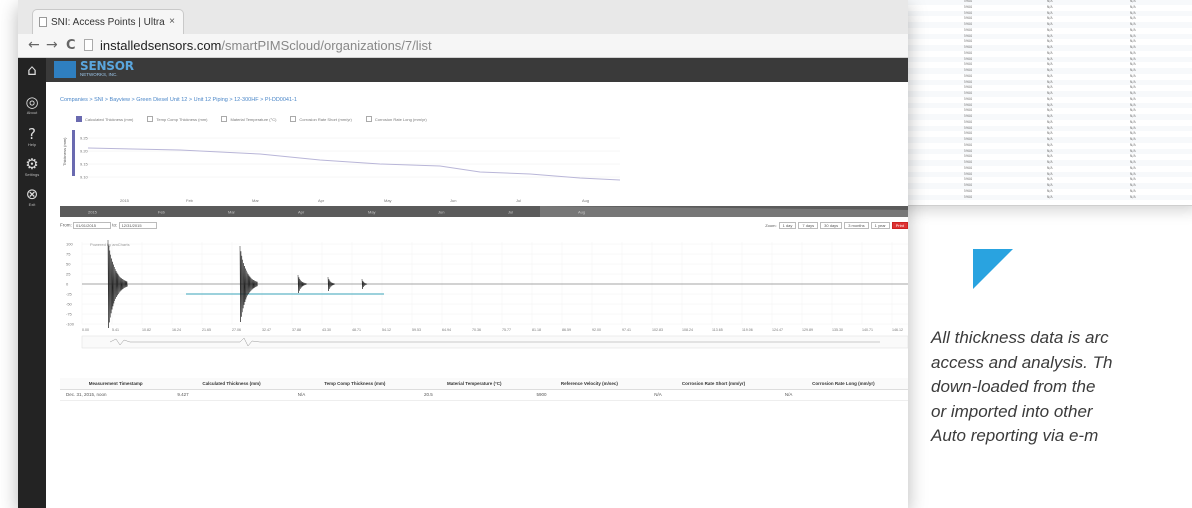 The image size is (1192, 508). Describe the element at coordinates (92, 225) in the screenshot. I see `from-date-input: 01/01/2015` at that location.